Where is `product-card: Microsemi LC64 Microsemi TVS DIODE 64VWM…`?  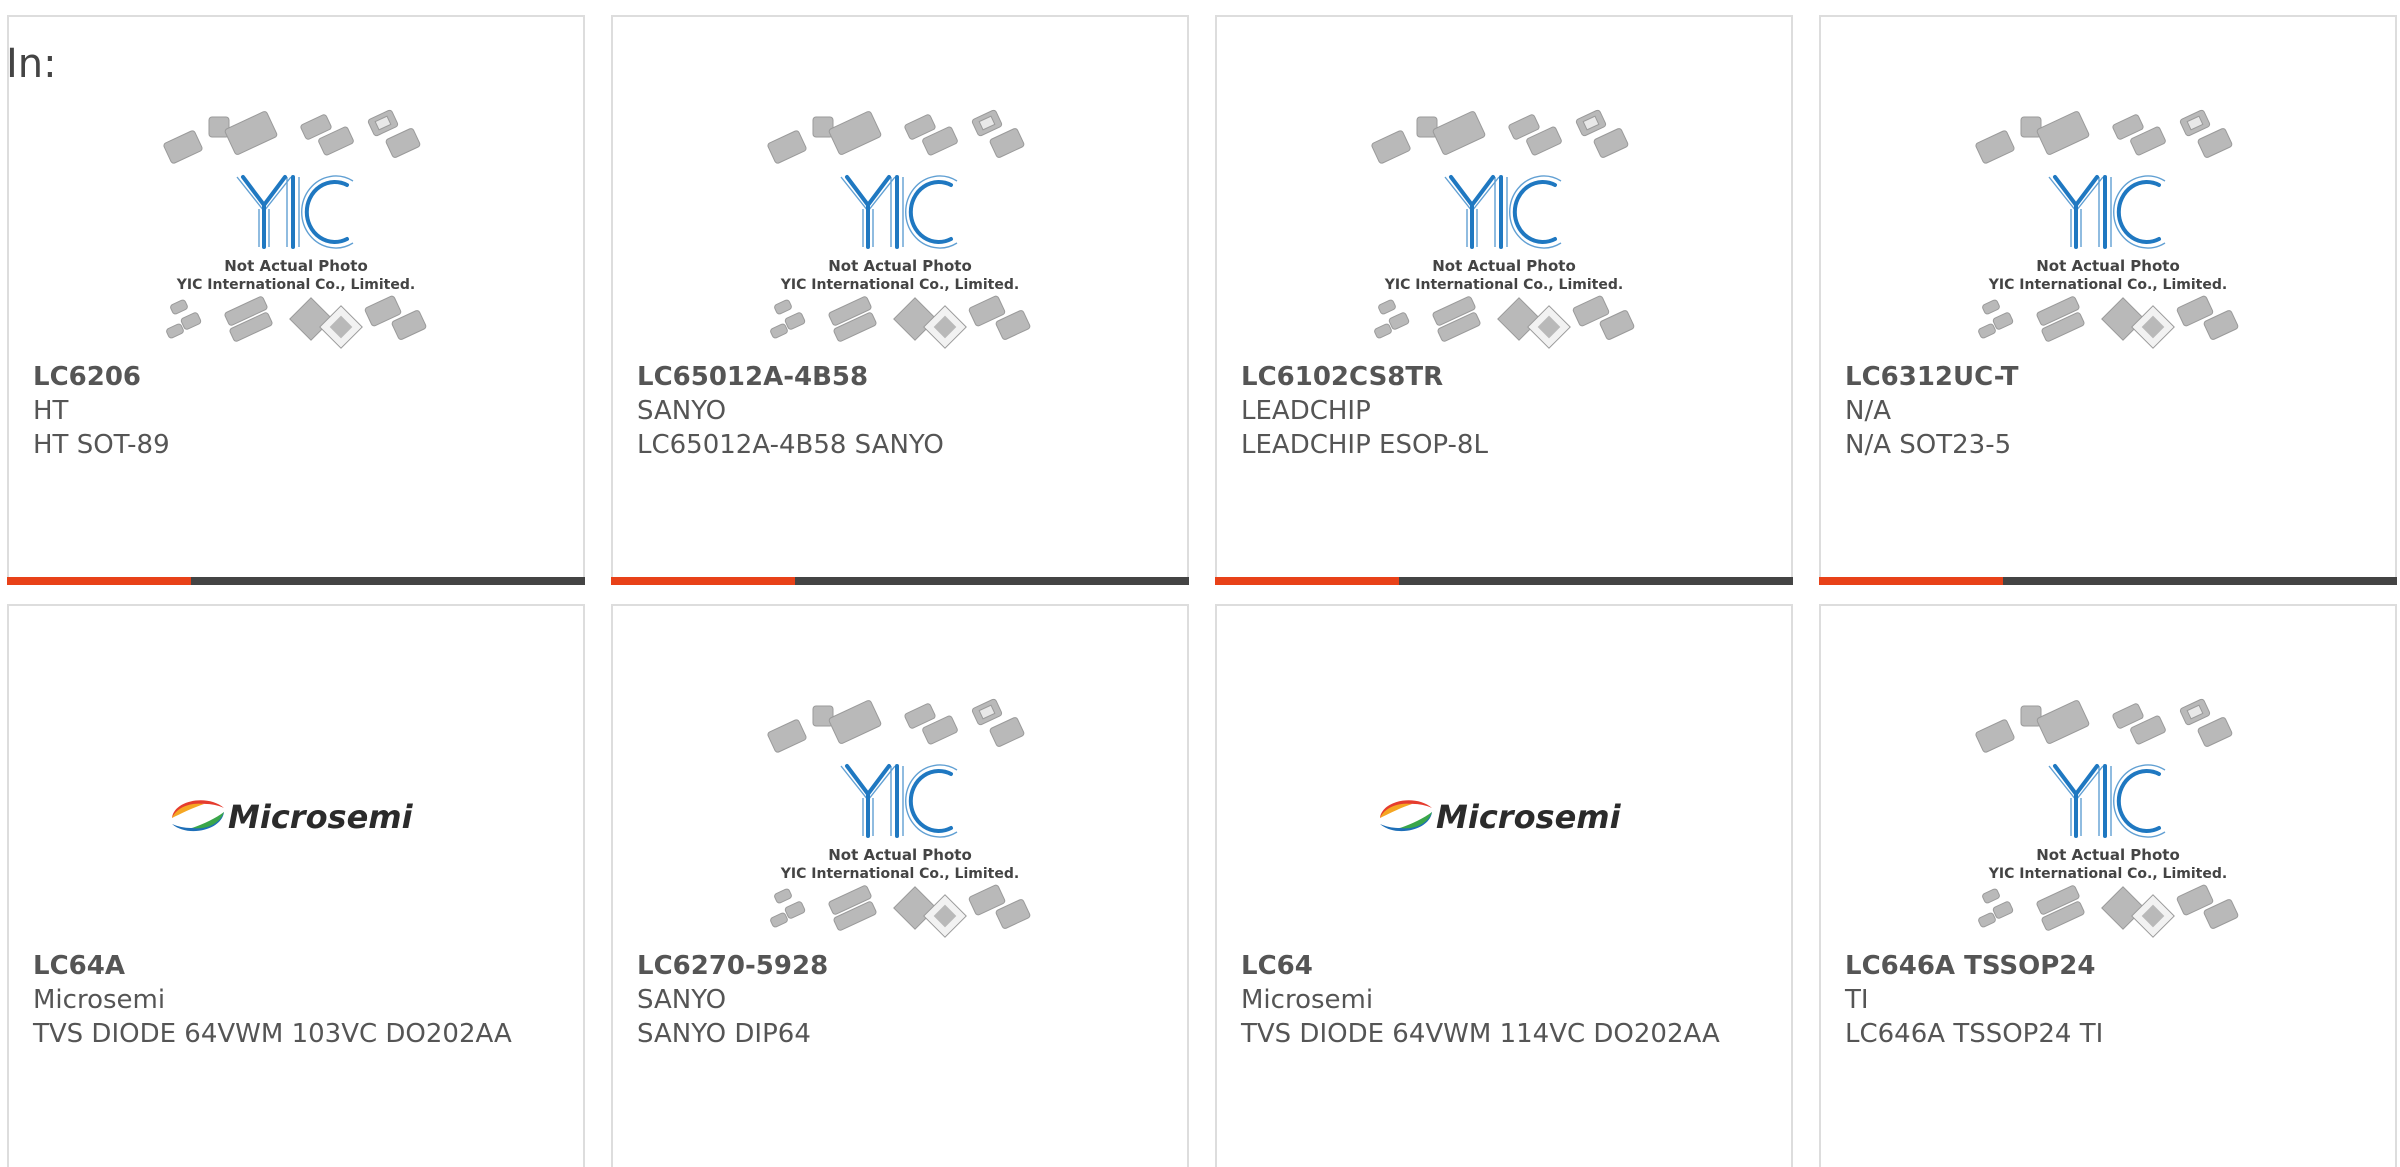 product-card: Microsemi LC64 Microsemi TVS DIODE 64VWM… is located at coordinates (1504, 885).